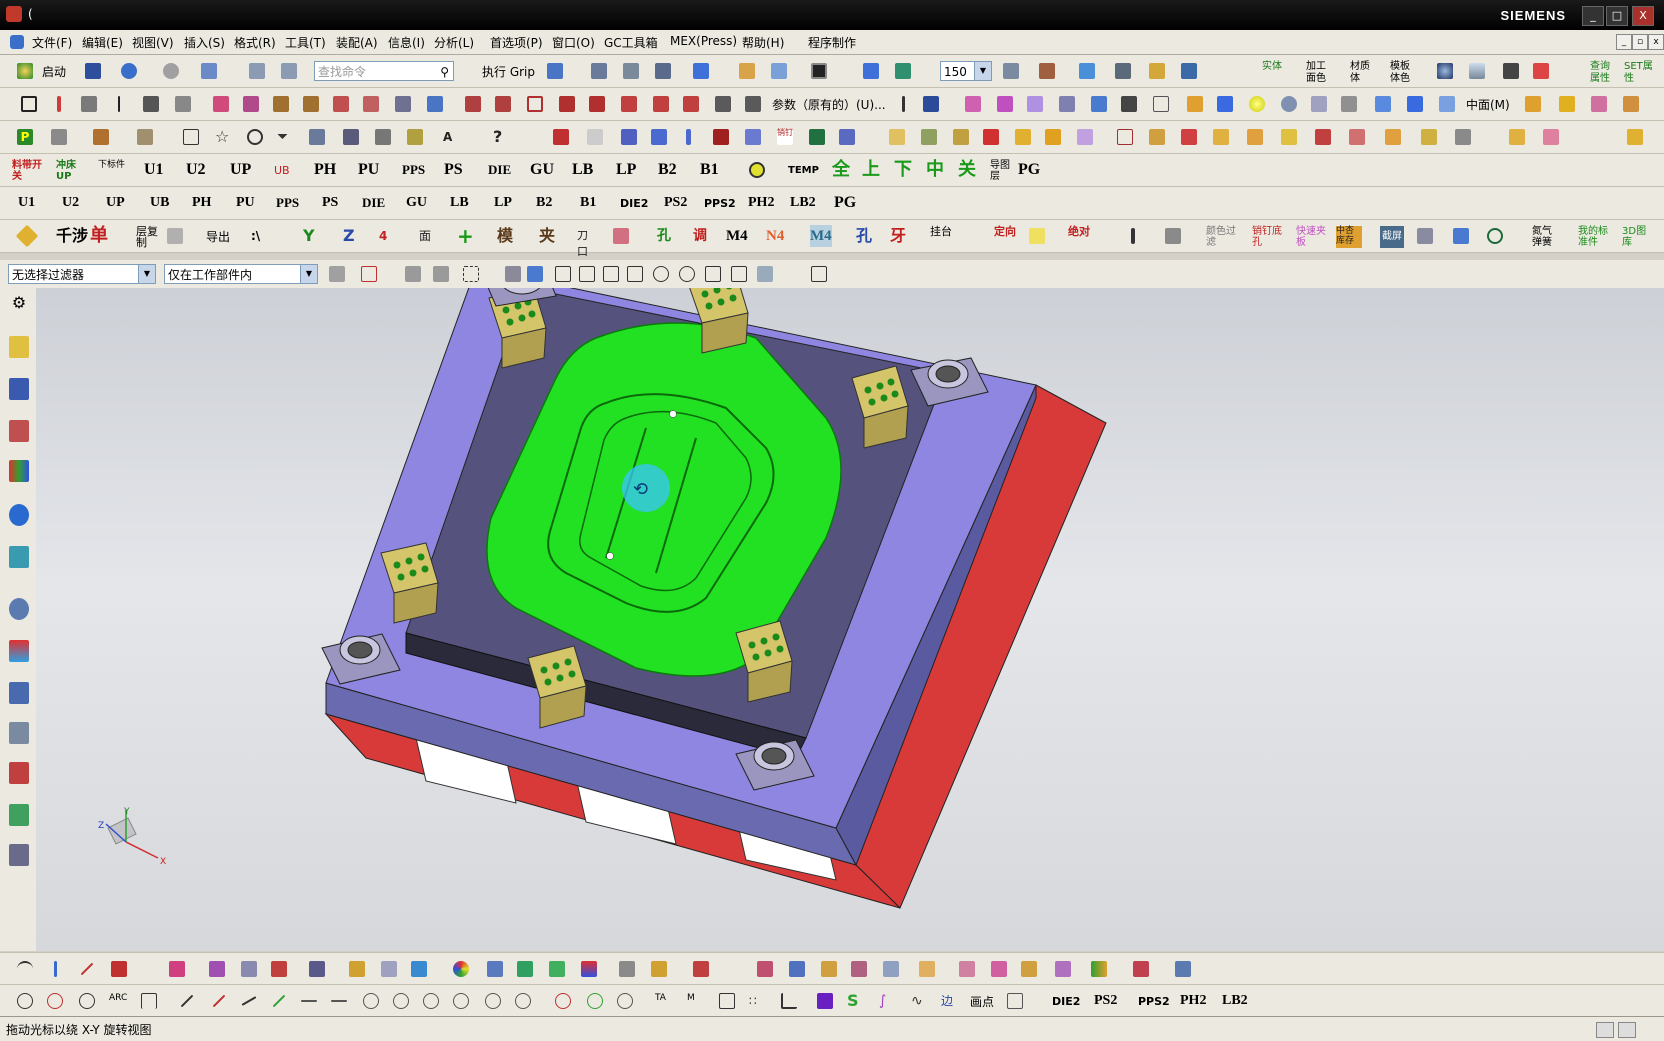 This screenshot has width=1664, height=1041. What do you see at coordinates (523, 1001) in the screenshot?
I see `circle-pair-icon` at bounding box center [523, 1001].